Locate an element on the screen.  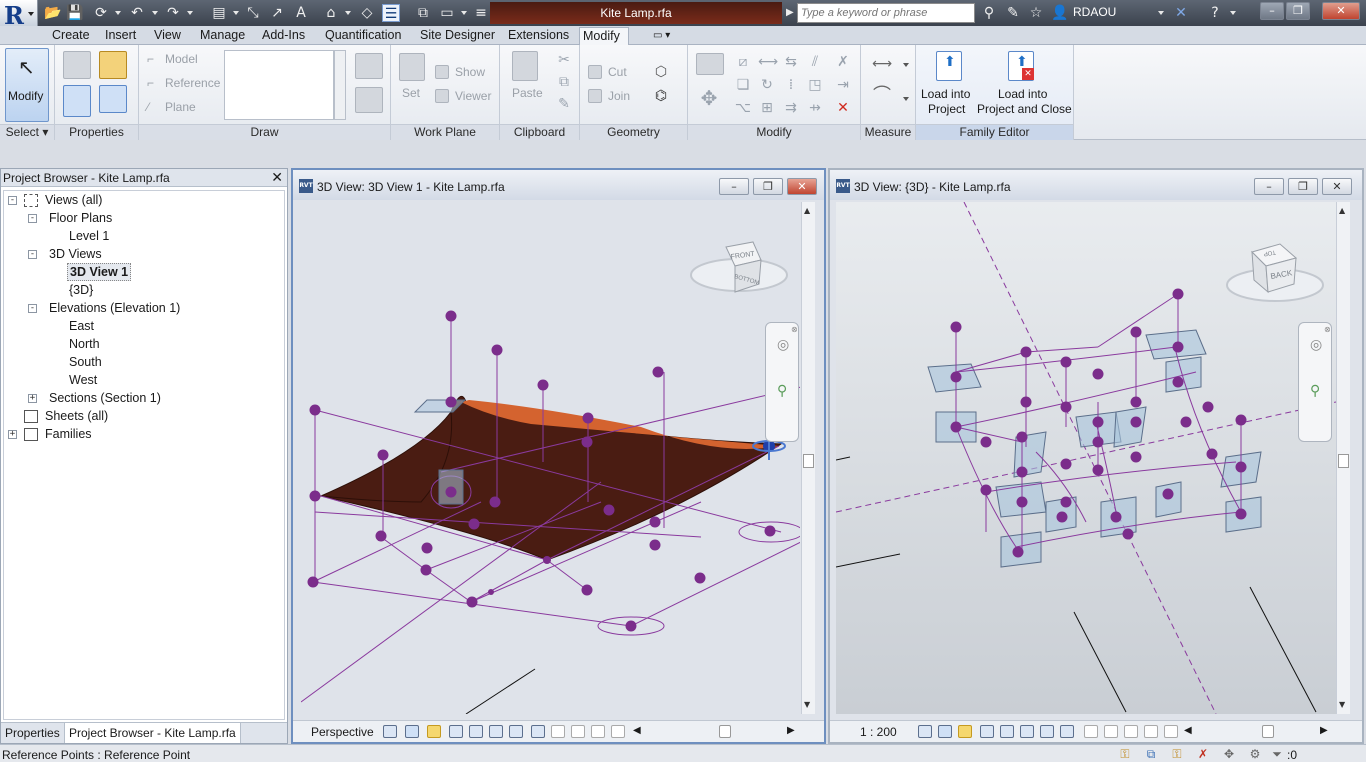
sync-icon: ⟳ is located at coordinates (101, 13).